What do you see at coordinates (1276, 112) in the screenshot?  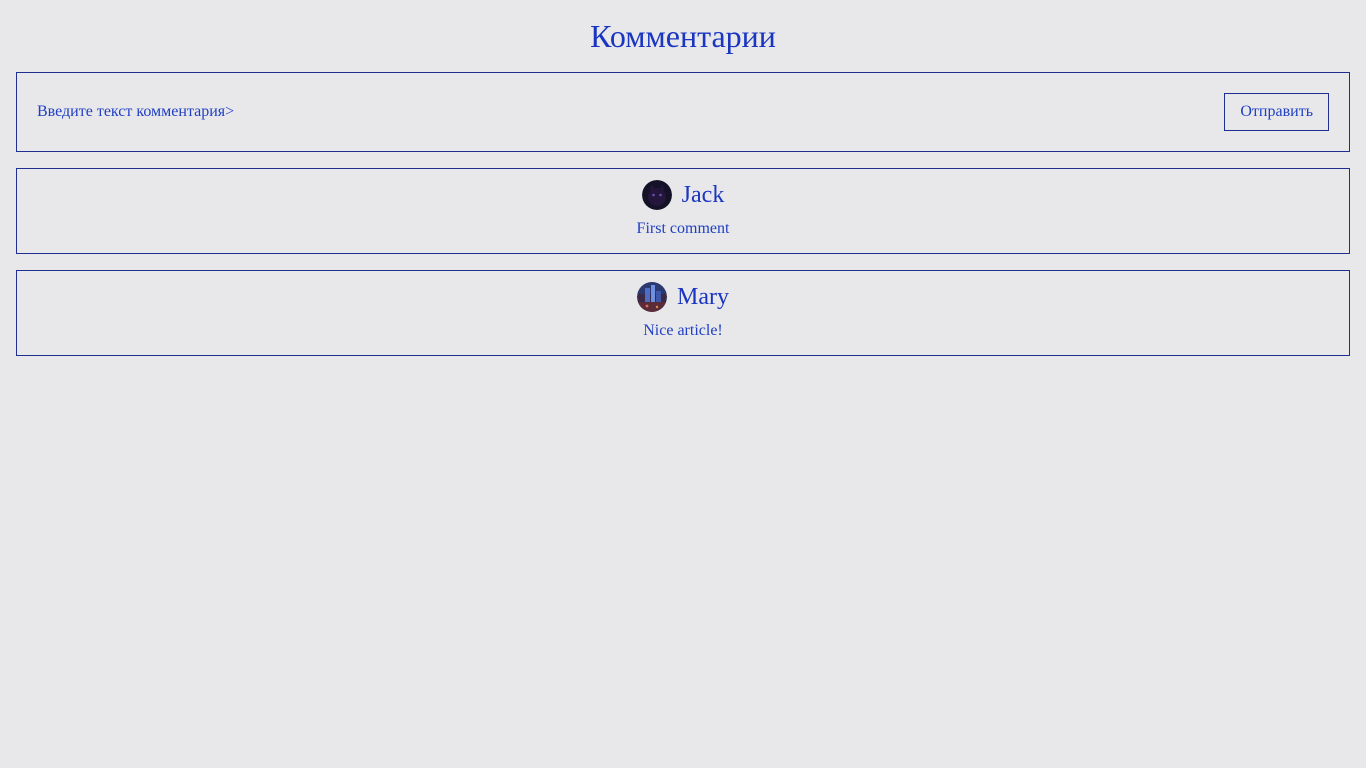 I see `send-button: Отправить` at bounding box center [1276, 112].